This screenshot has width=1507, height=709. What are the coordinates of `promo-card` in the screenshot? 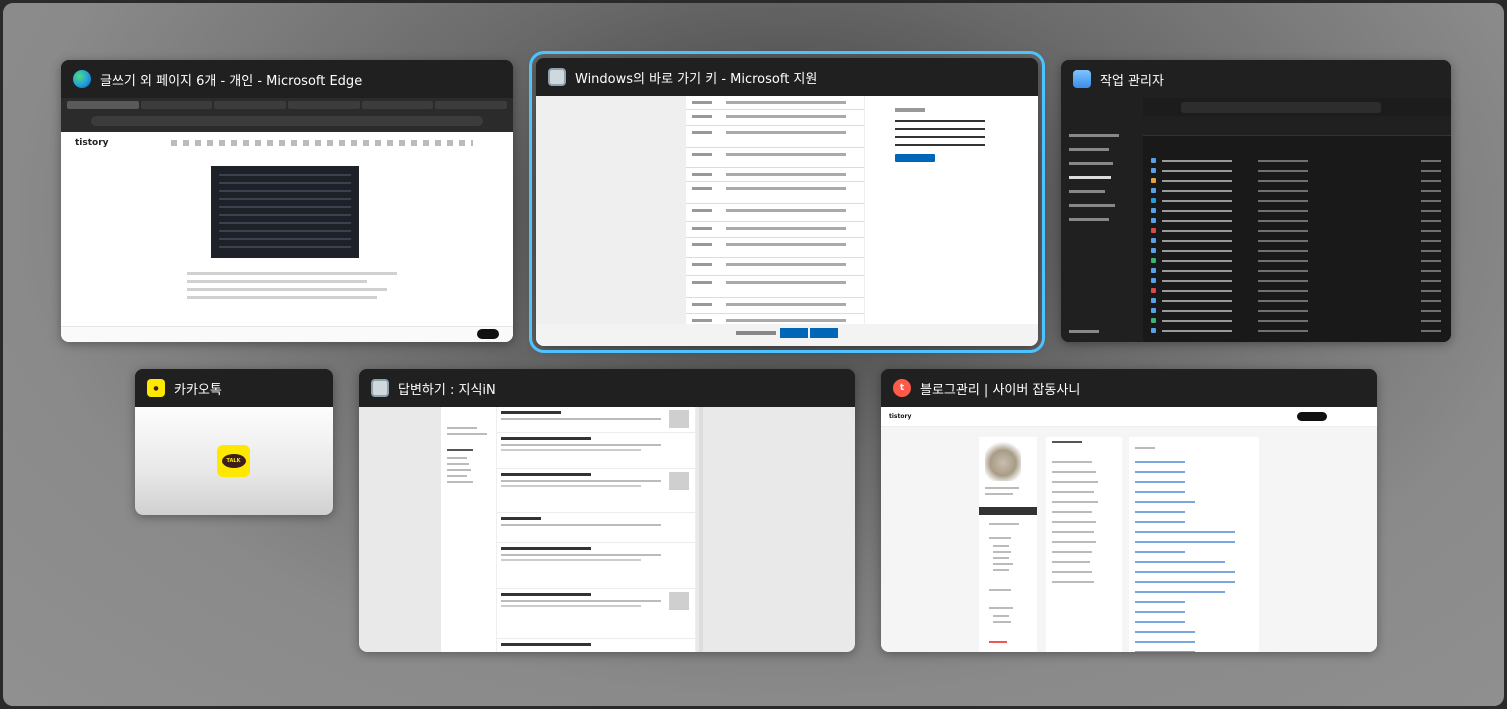 It's located at (951, 210).